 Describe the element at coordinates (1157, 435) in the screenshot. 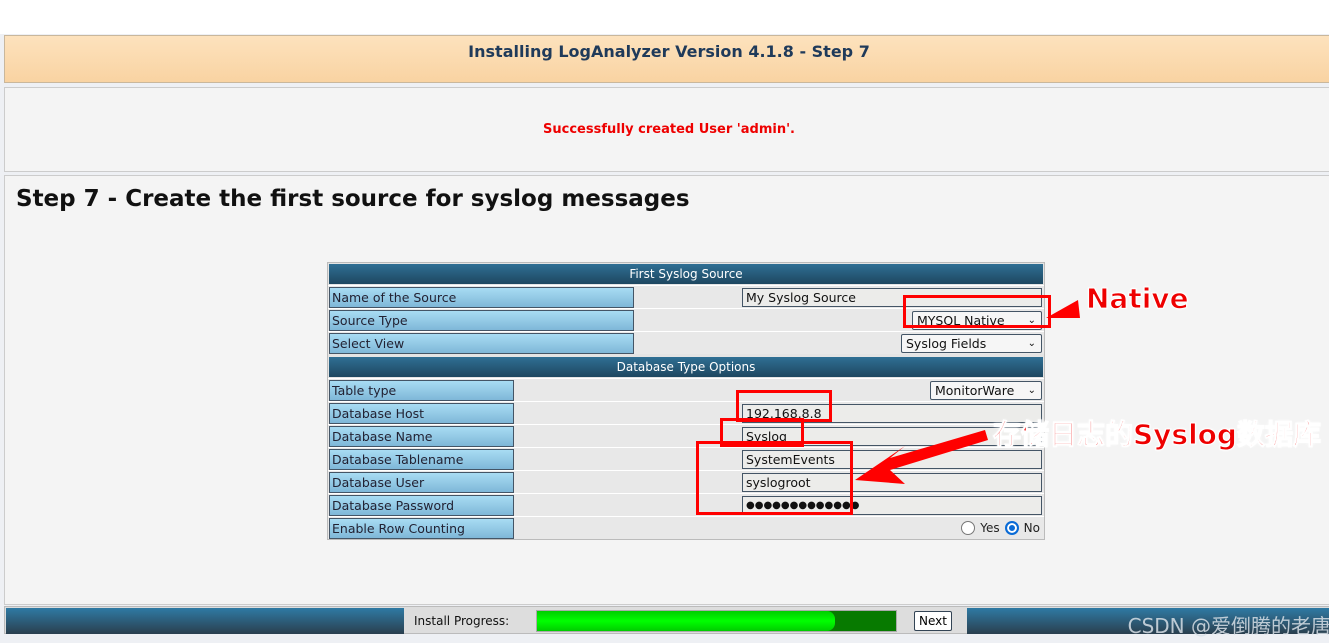

I see `annotation-db-note: 存储日志的Syslog数据库` at that location.